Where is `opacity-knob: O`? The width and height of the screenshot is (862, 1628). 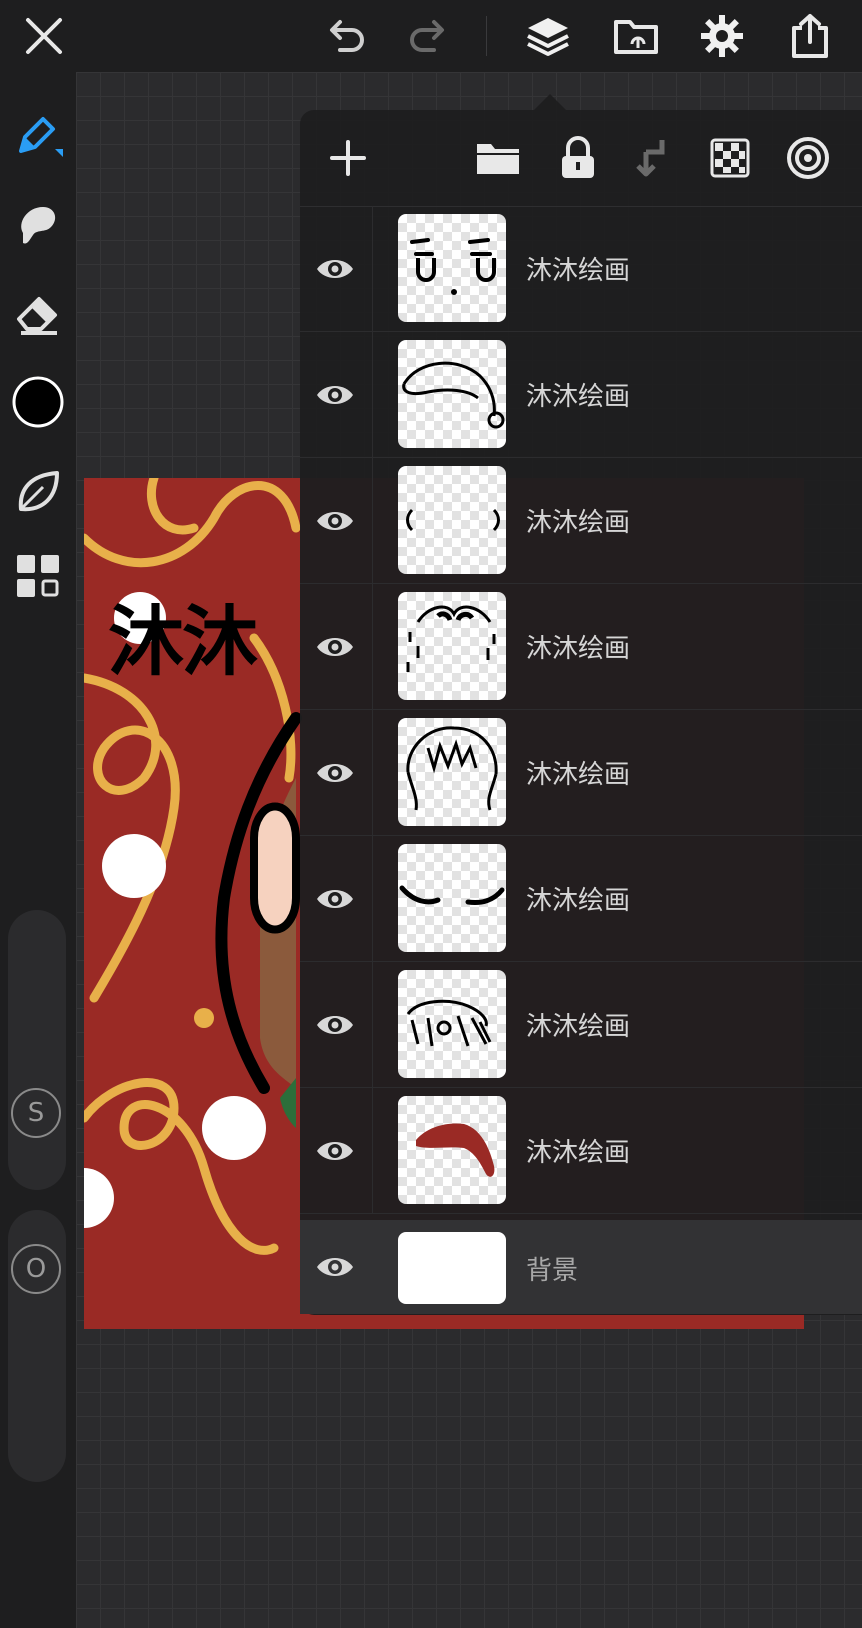
opacity-knob: O is located at coordinates (36, 1269).